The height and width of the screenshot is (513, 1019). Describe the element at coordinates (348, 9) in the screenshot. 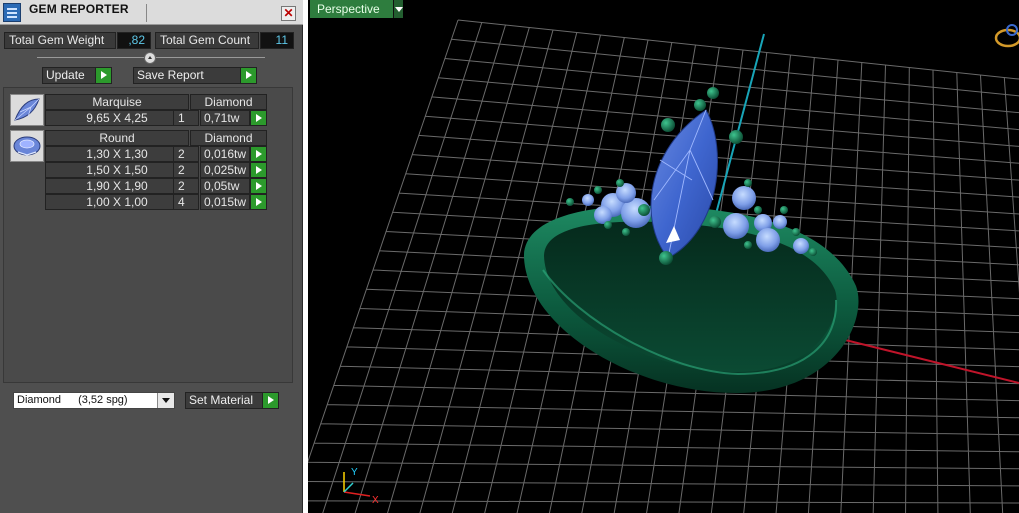

I see `view-mode-label: Perspective` at that location.